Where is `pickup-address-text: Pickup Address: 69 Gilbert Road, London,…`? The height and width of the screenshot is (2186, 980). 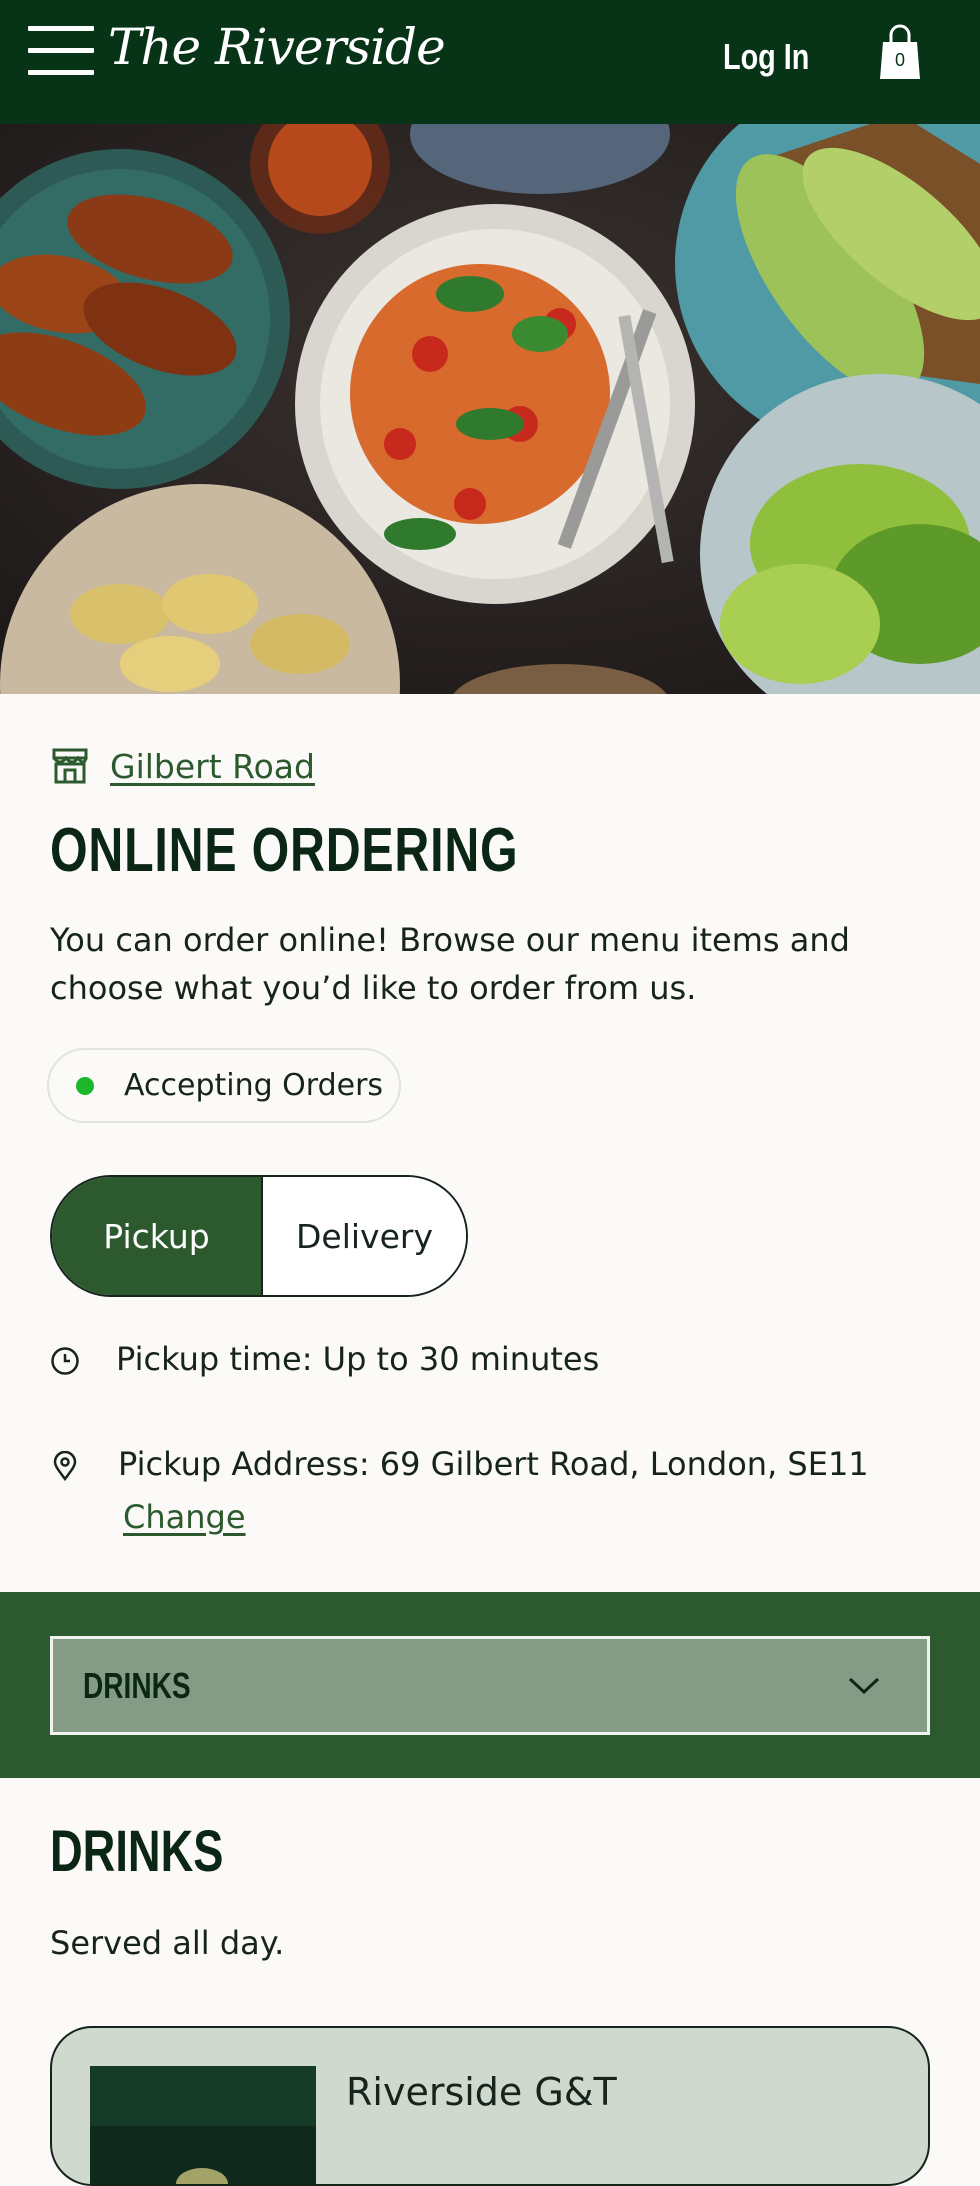 pickup-address-text: Pickup Address: 69 Gilbert Road, London,… is located at coordinates (493, 1464).